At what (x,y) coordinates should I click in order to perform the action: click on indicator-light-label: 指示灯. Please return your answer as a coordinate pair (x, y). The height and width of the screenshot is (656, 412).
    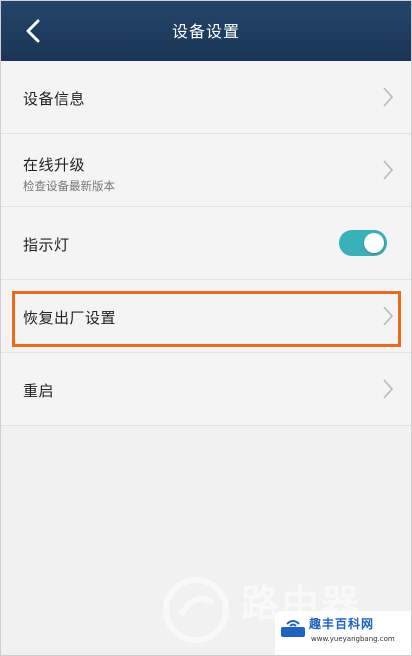
    Looking at the image, I should click on (46, 245).